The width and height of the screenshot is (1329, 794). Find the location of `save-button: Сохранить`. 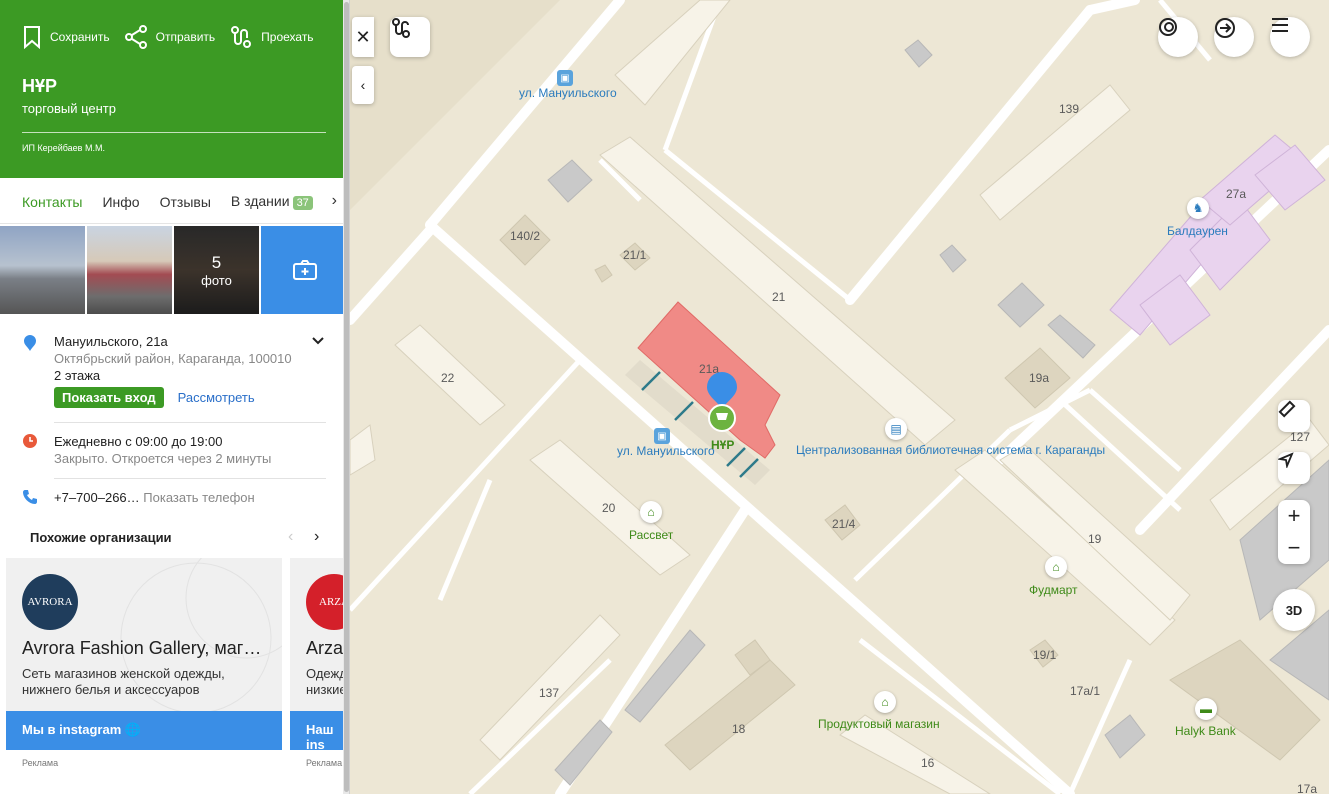

save-button: Сохранить is located at coordinates (66, 37).